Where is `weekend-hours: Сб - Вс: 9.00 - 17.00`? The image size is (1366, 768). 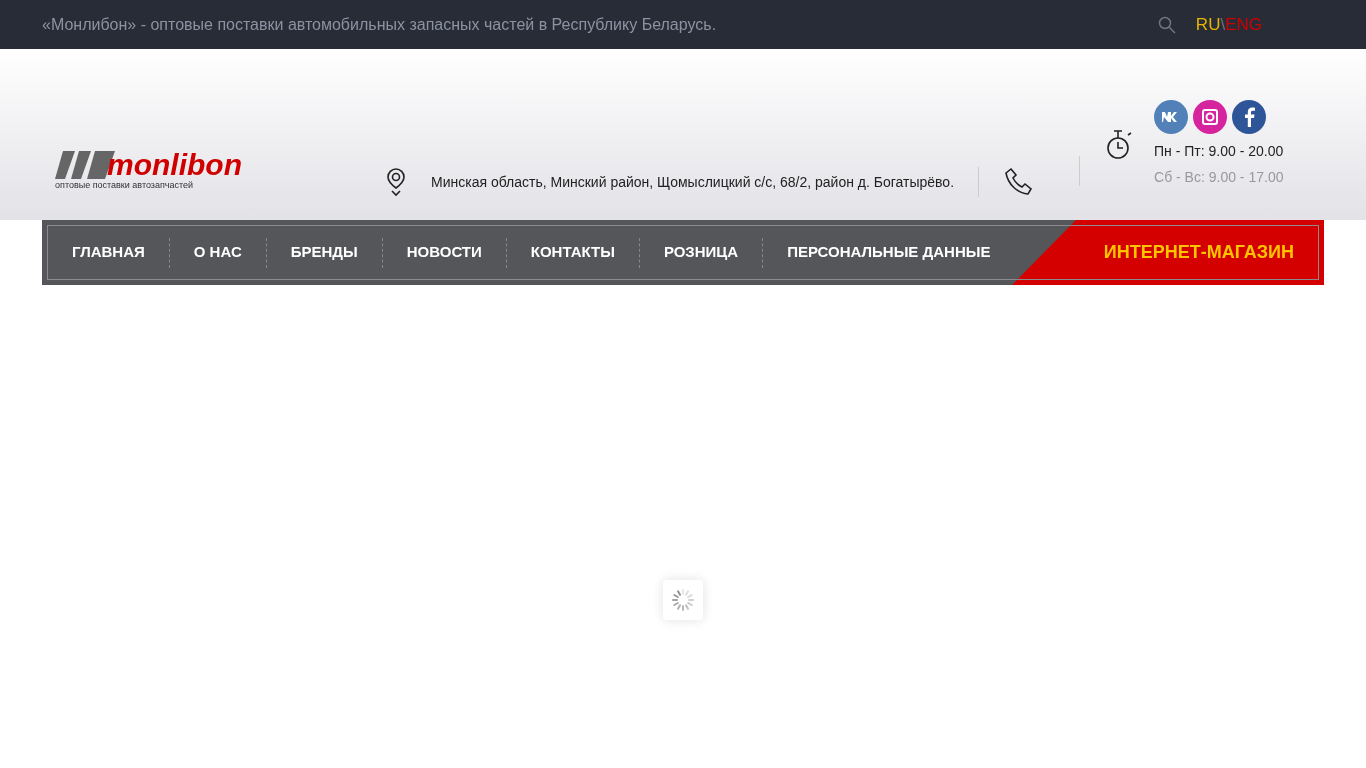 weekend-hours: Сб - Вс: 9.00 - 17.00 is located at coordinates (1219, 177).